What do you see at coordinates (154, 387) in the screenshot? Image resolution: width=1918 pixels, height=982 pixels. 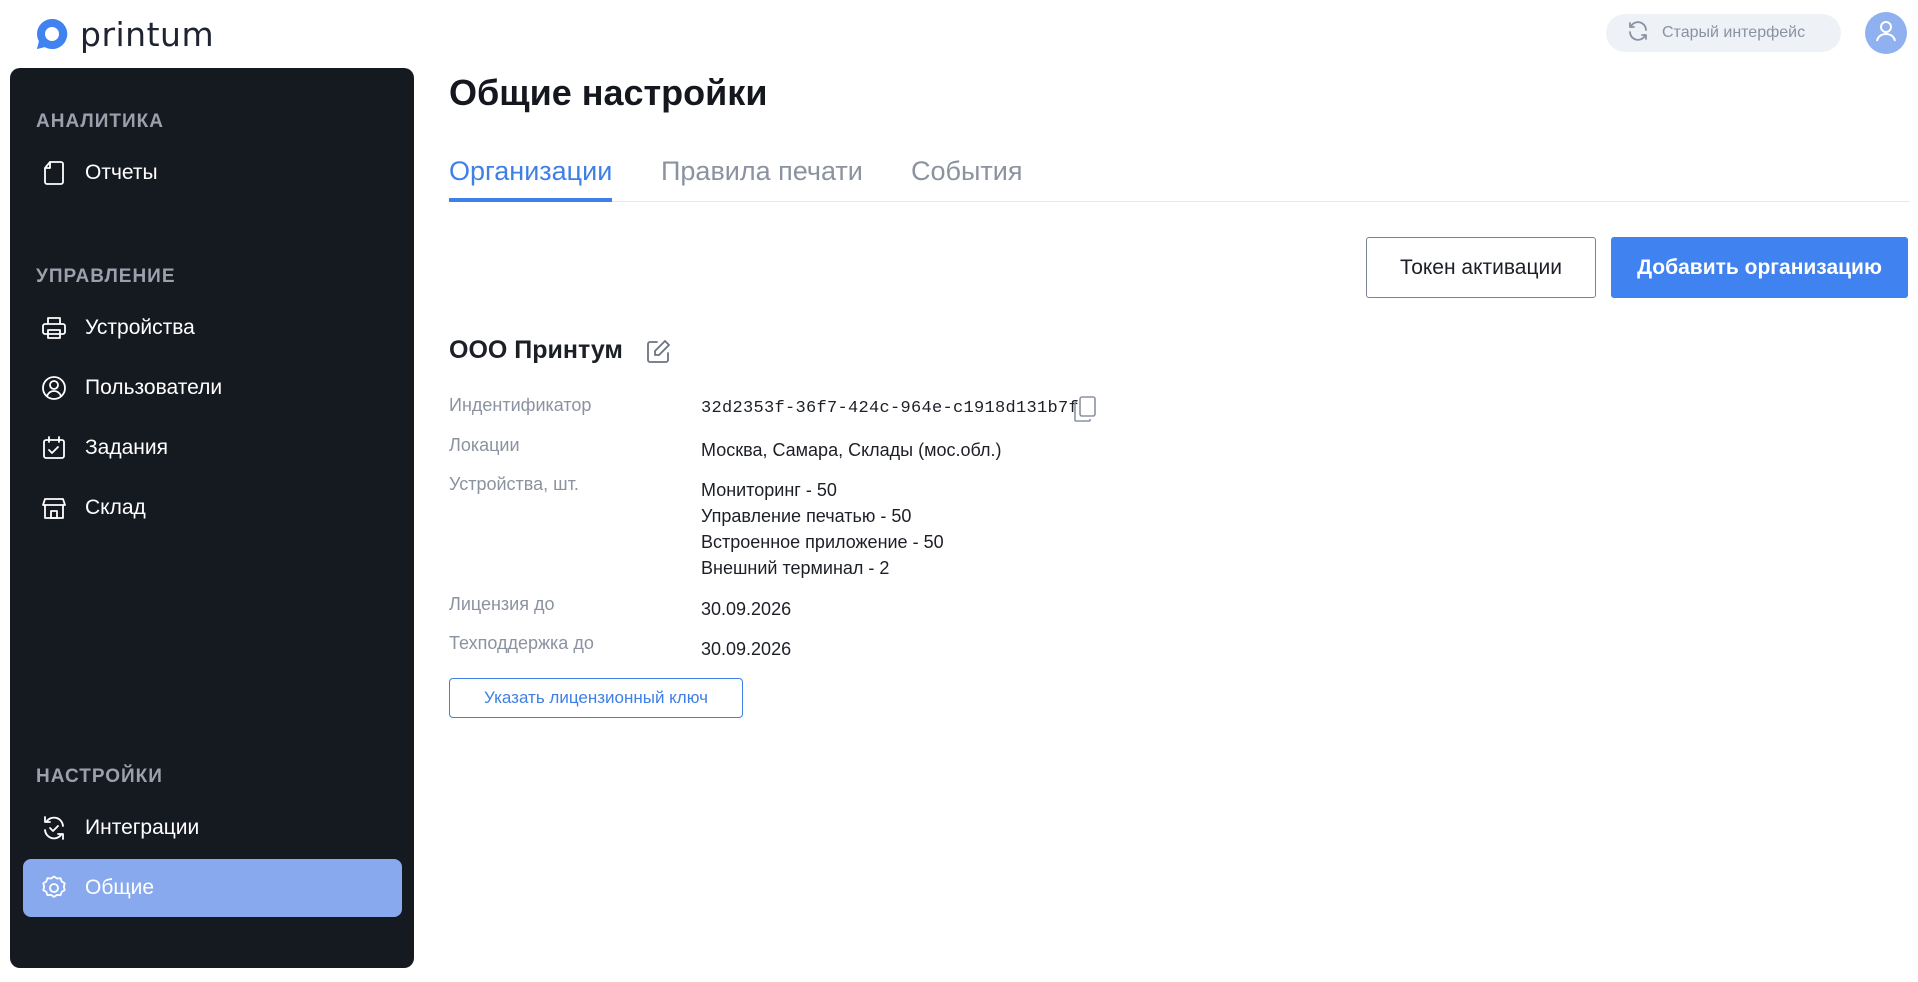 I see `sidebar-item-label: Пользователи` at bounding box center [154, 387].